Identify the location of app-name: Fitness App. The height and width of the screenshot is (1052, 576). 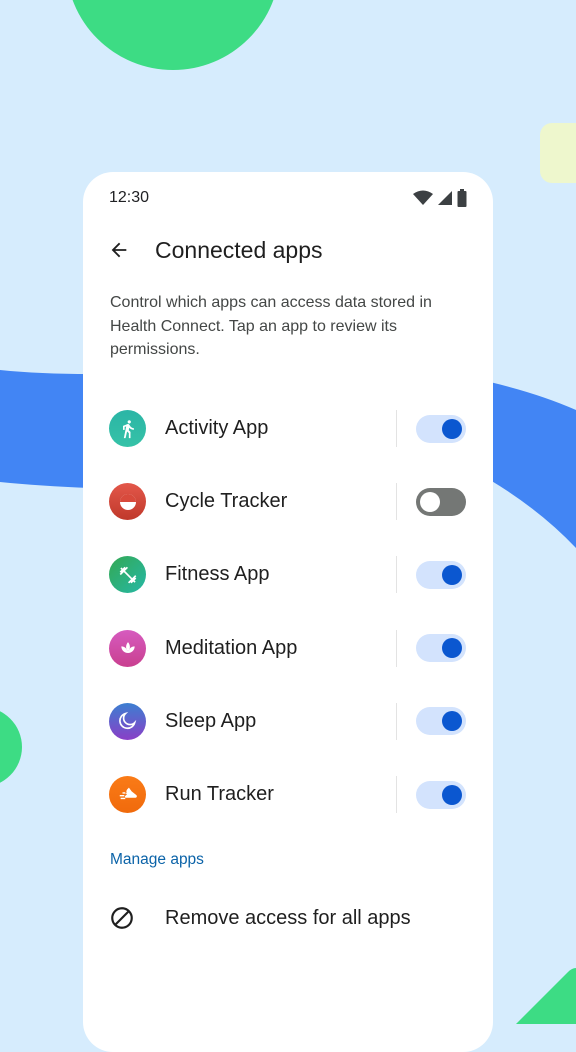
(217, 574).